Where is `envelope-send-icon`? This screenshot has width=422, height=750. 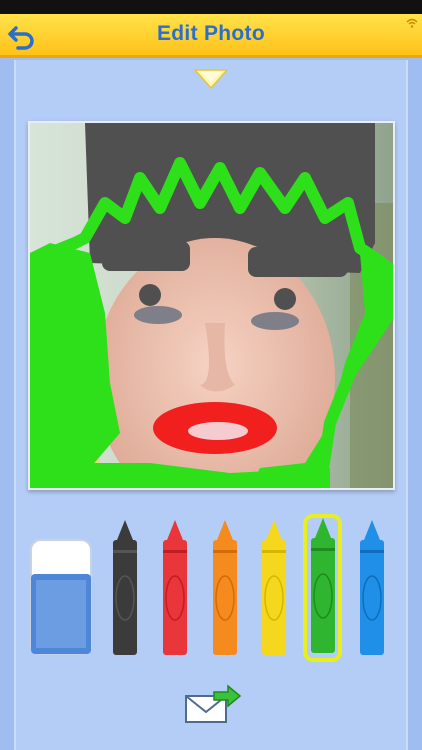
envelope-send-icon is located at coordinates (213, 703).